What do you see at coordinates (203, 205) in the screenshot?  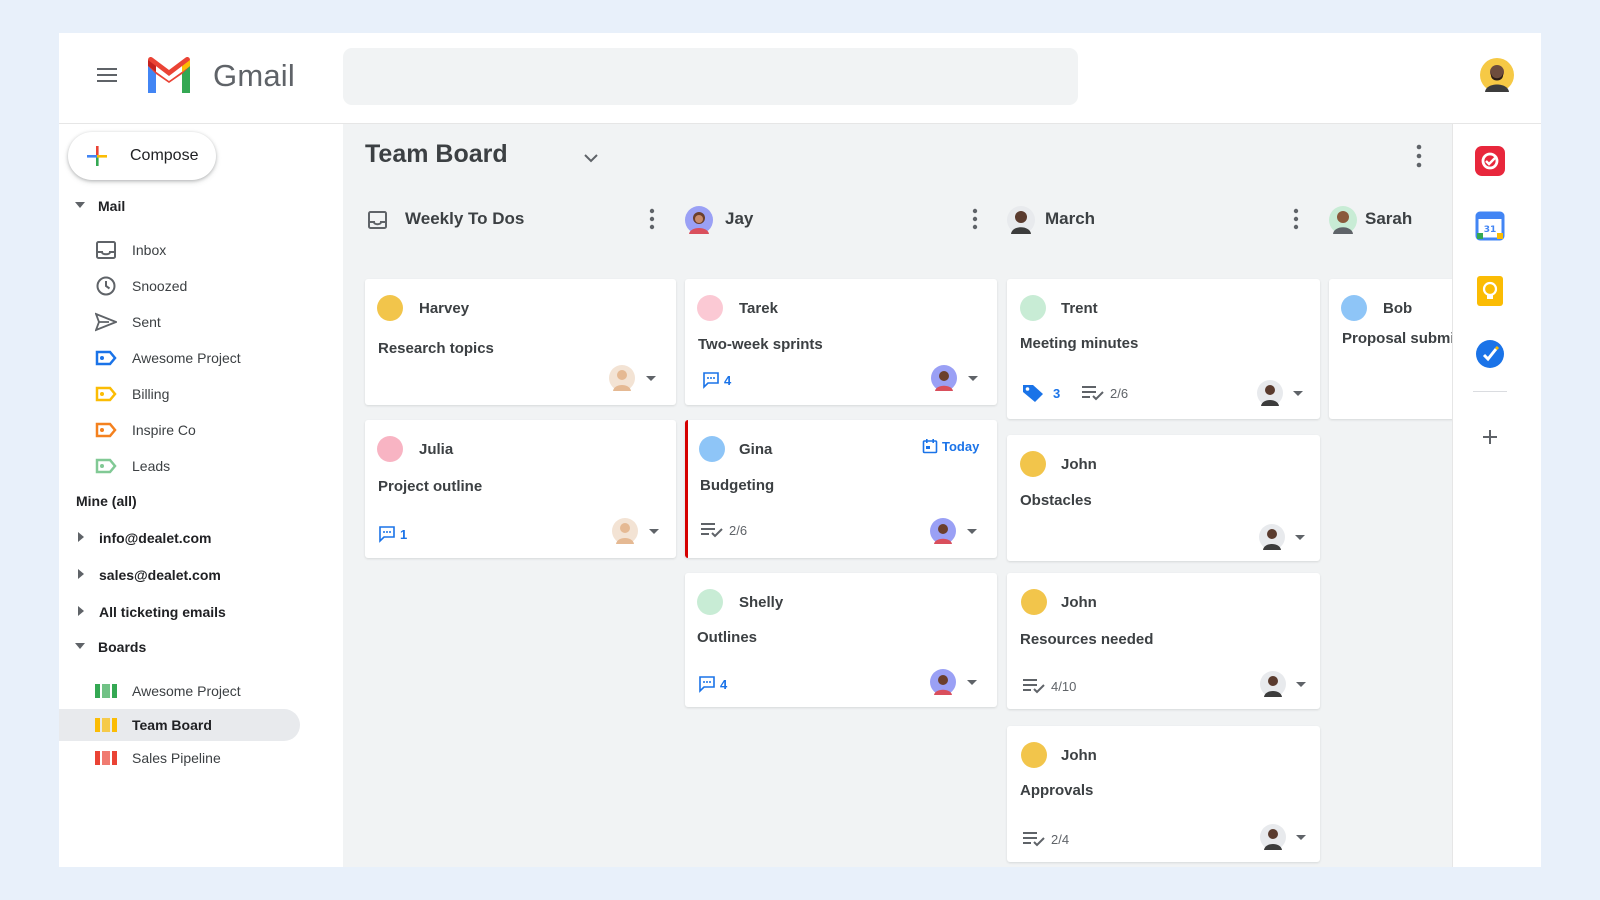 I see `mail-section-toggle: Mail` at bounding box center [203, 205].